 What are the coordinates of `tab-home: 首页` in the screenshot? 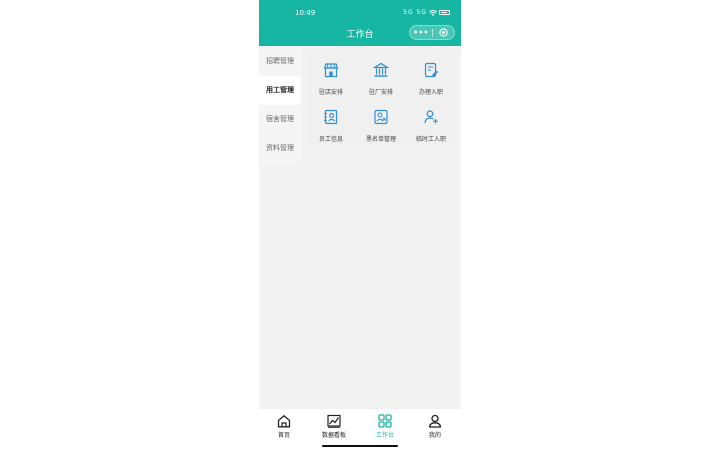 It's located at (284, 425).